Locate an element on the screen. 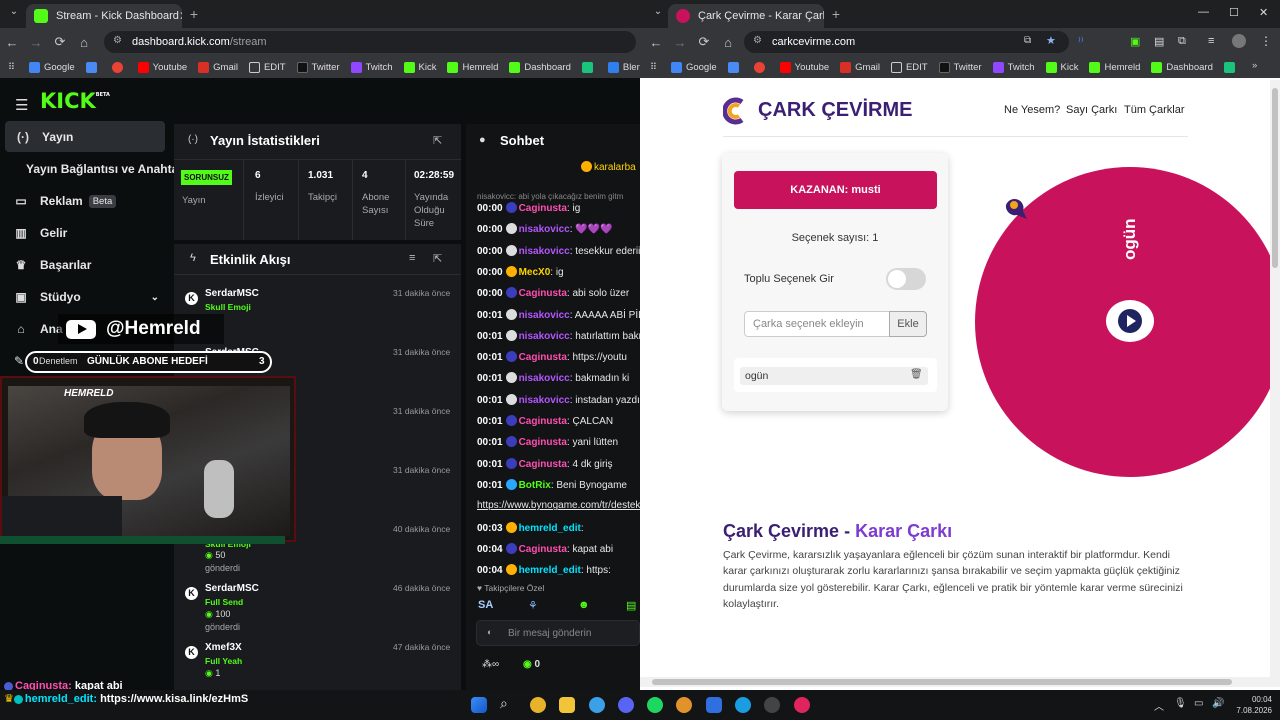 The height and width of the screenshot is (720, 1280). maximize-icon: ☐ is located at coordinates (1234, 12).